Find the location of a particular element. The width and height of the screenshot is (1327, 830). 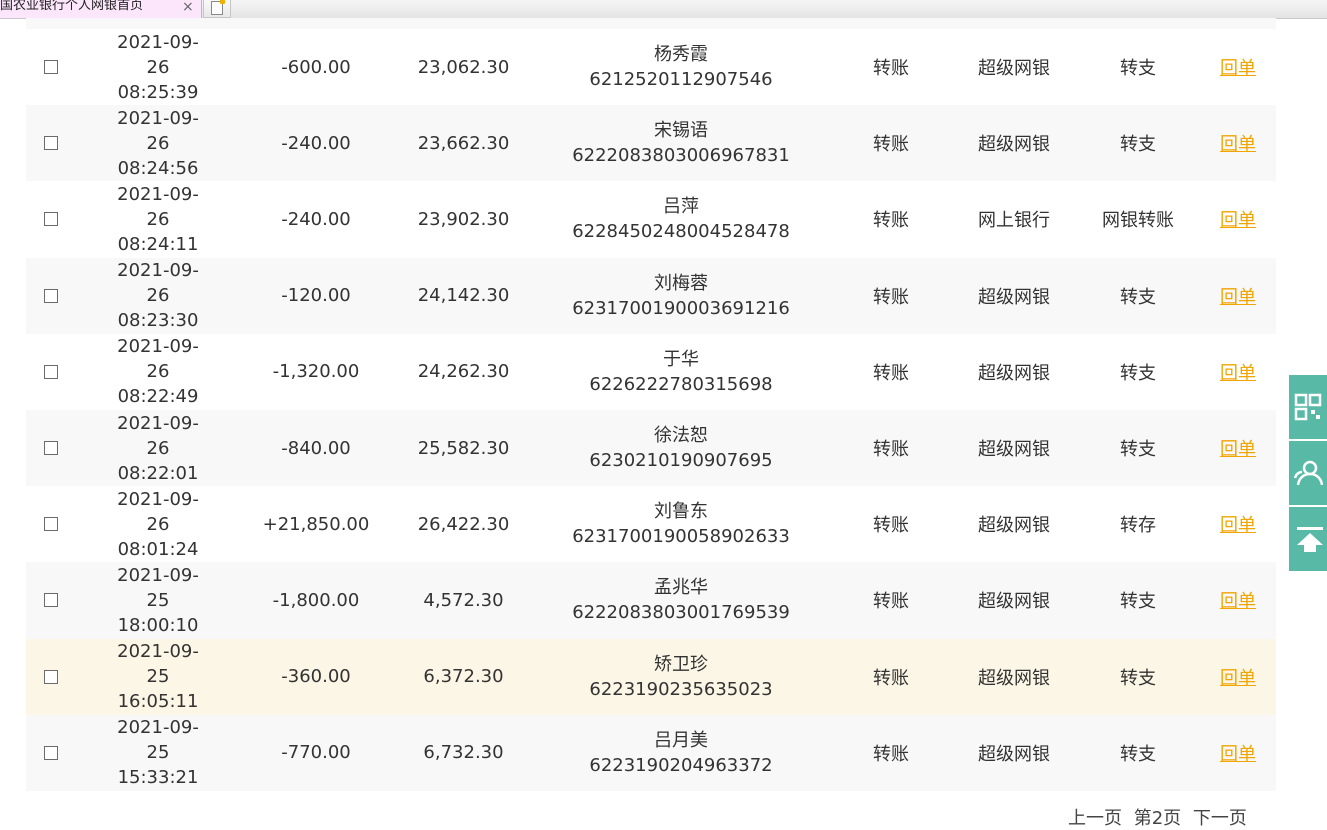

balance-cell: 6,372.30 is located at coordinates (463, 677).